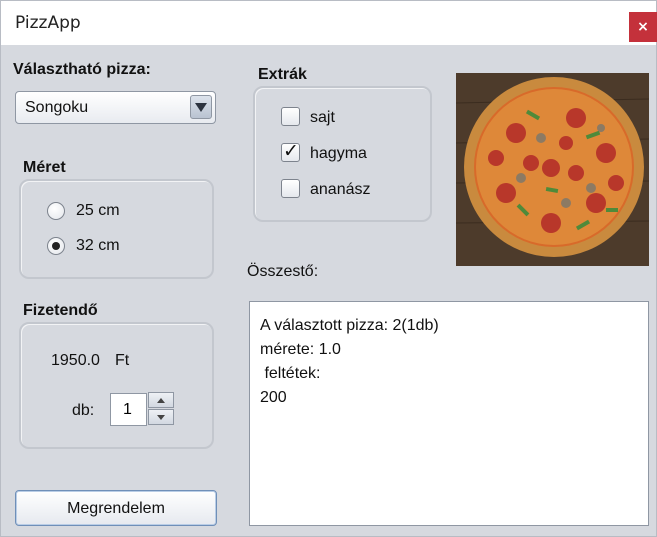 The width and height of the screenshot is (657, 537). Describe the element at coordinates (290, 373) in the screenshot. I see `summary-line: feltétek:` at that location.